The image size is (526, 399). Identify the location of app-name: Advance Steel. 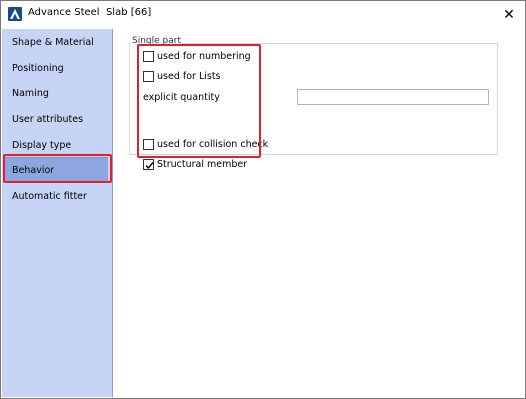
(64, 12).